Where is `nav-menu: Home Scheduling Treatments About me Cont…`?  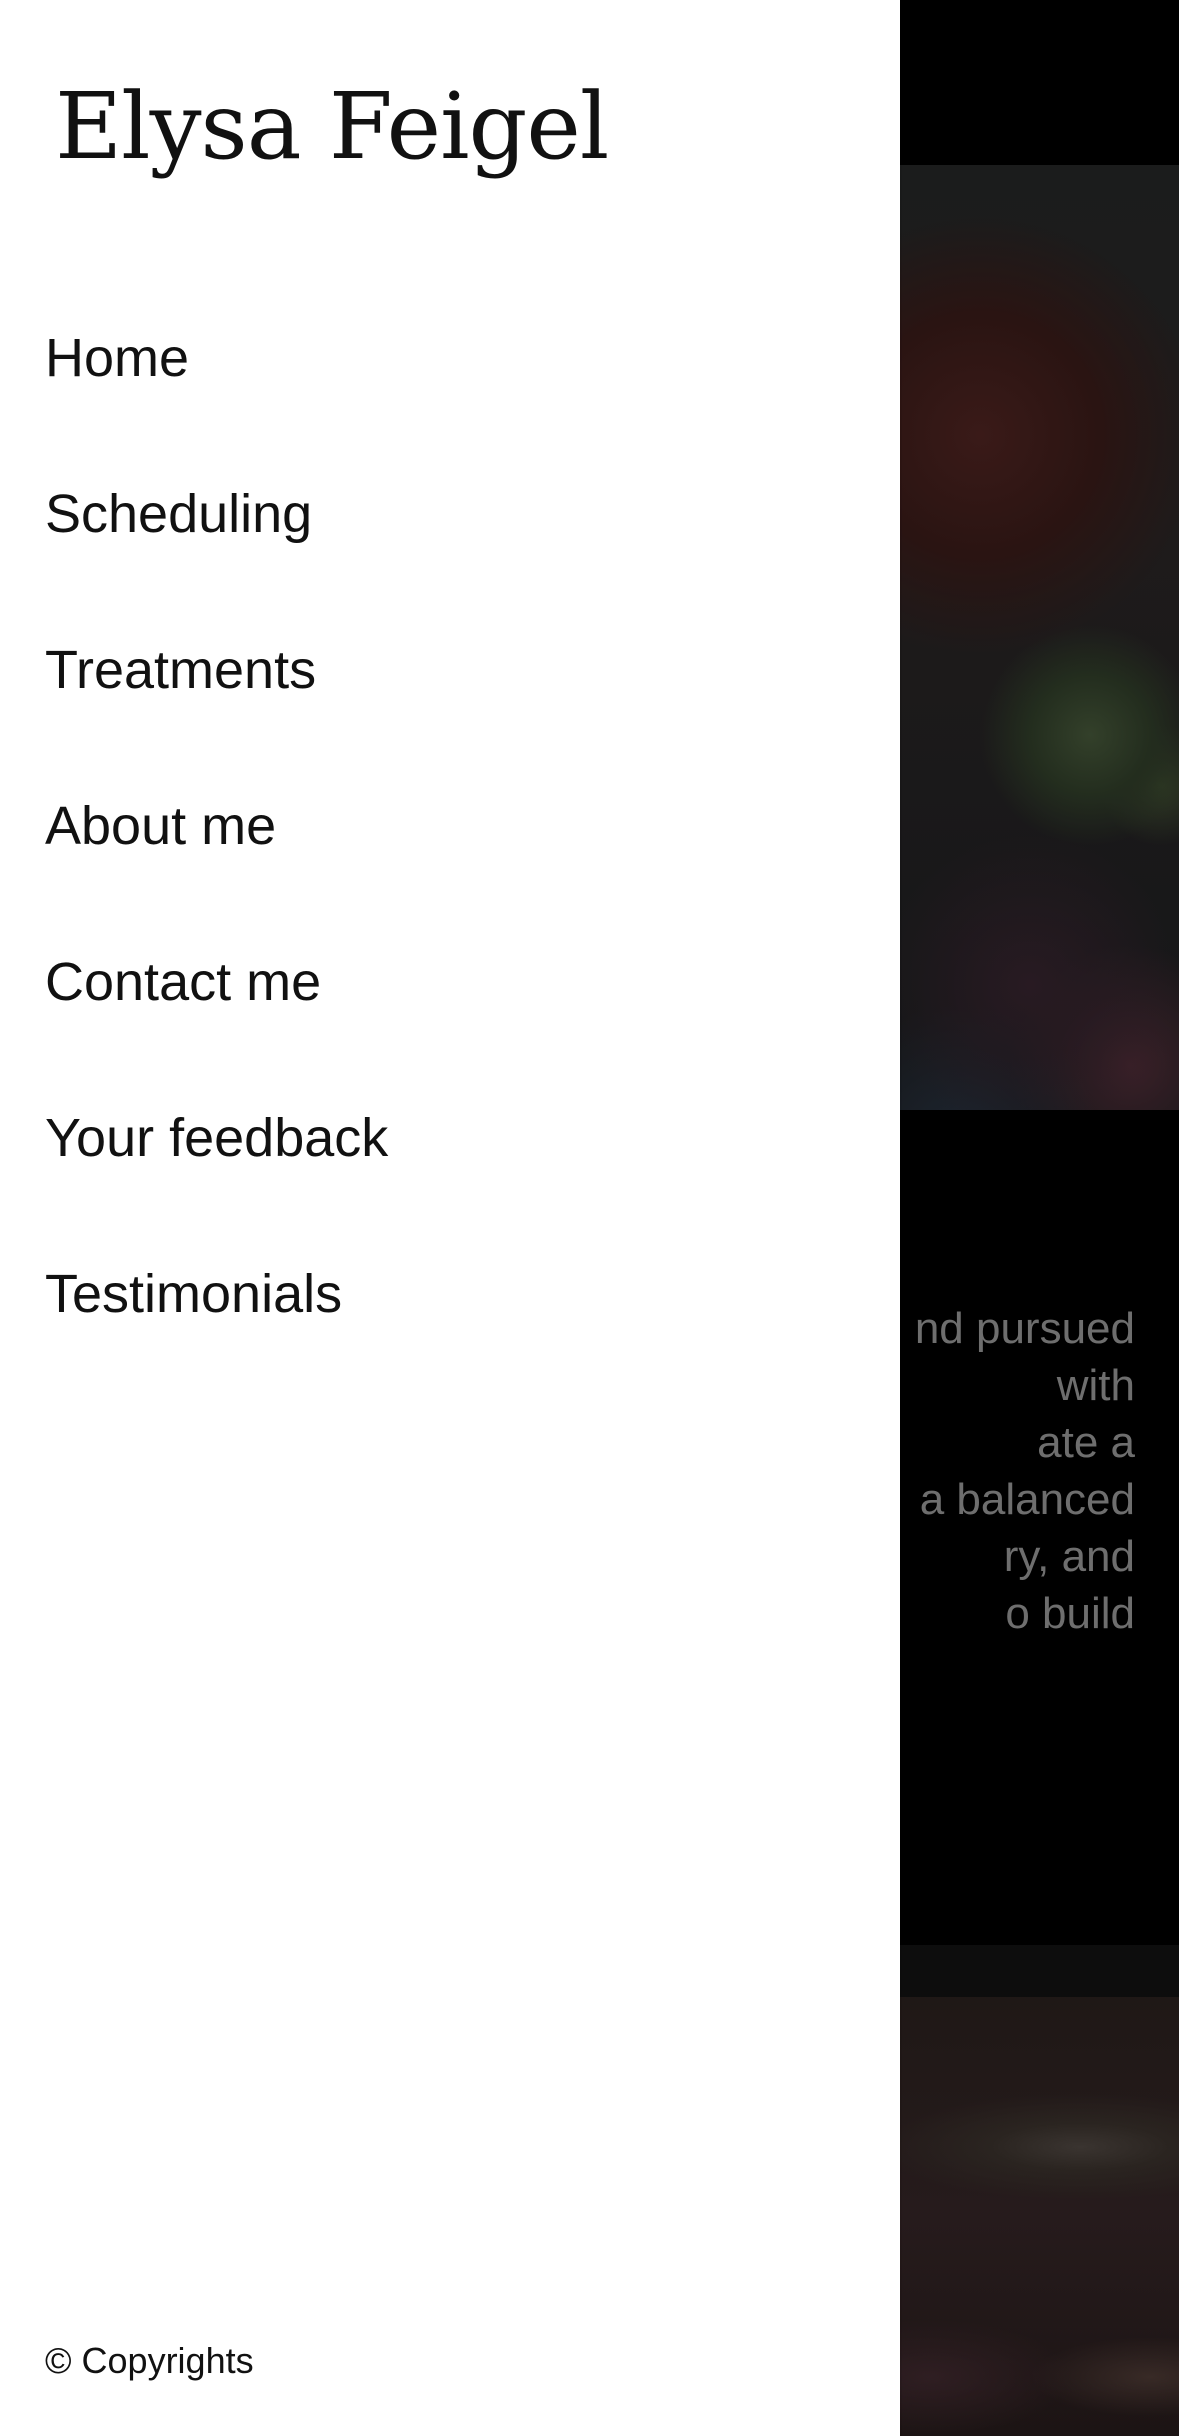
nav-menu: Home Scheduling Treatments About me Cont… is located at coordinates (216, 826).